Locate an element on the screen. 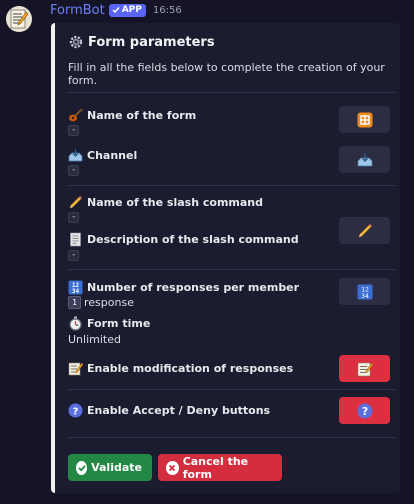 This screenshot has width=414, height=504. check-icon is located at coordinates (82, 467).